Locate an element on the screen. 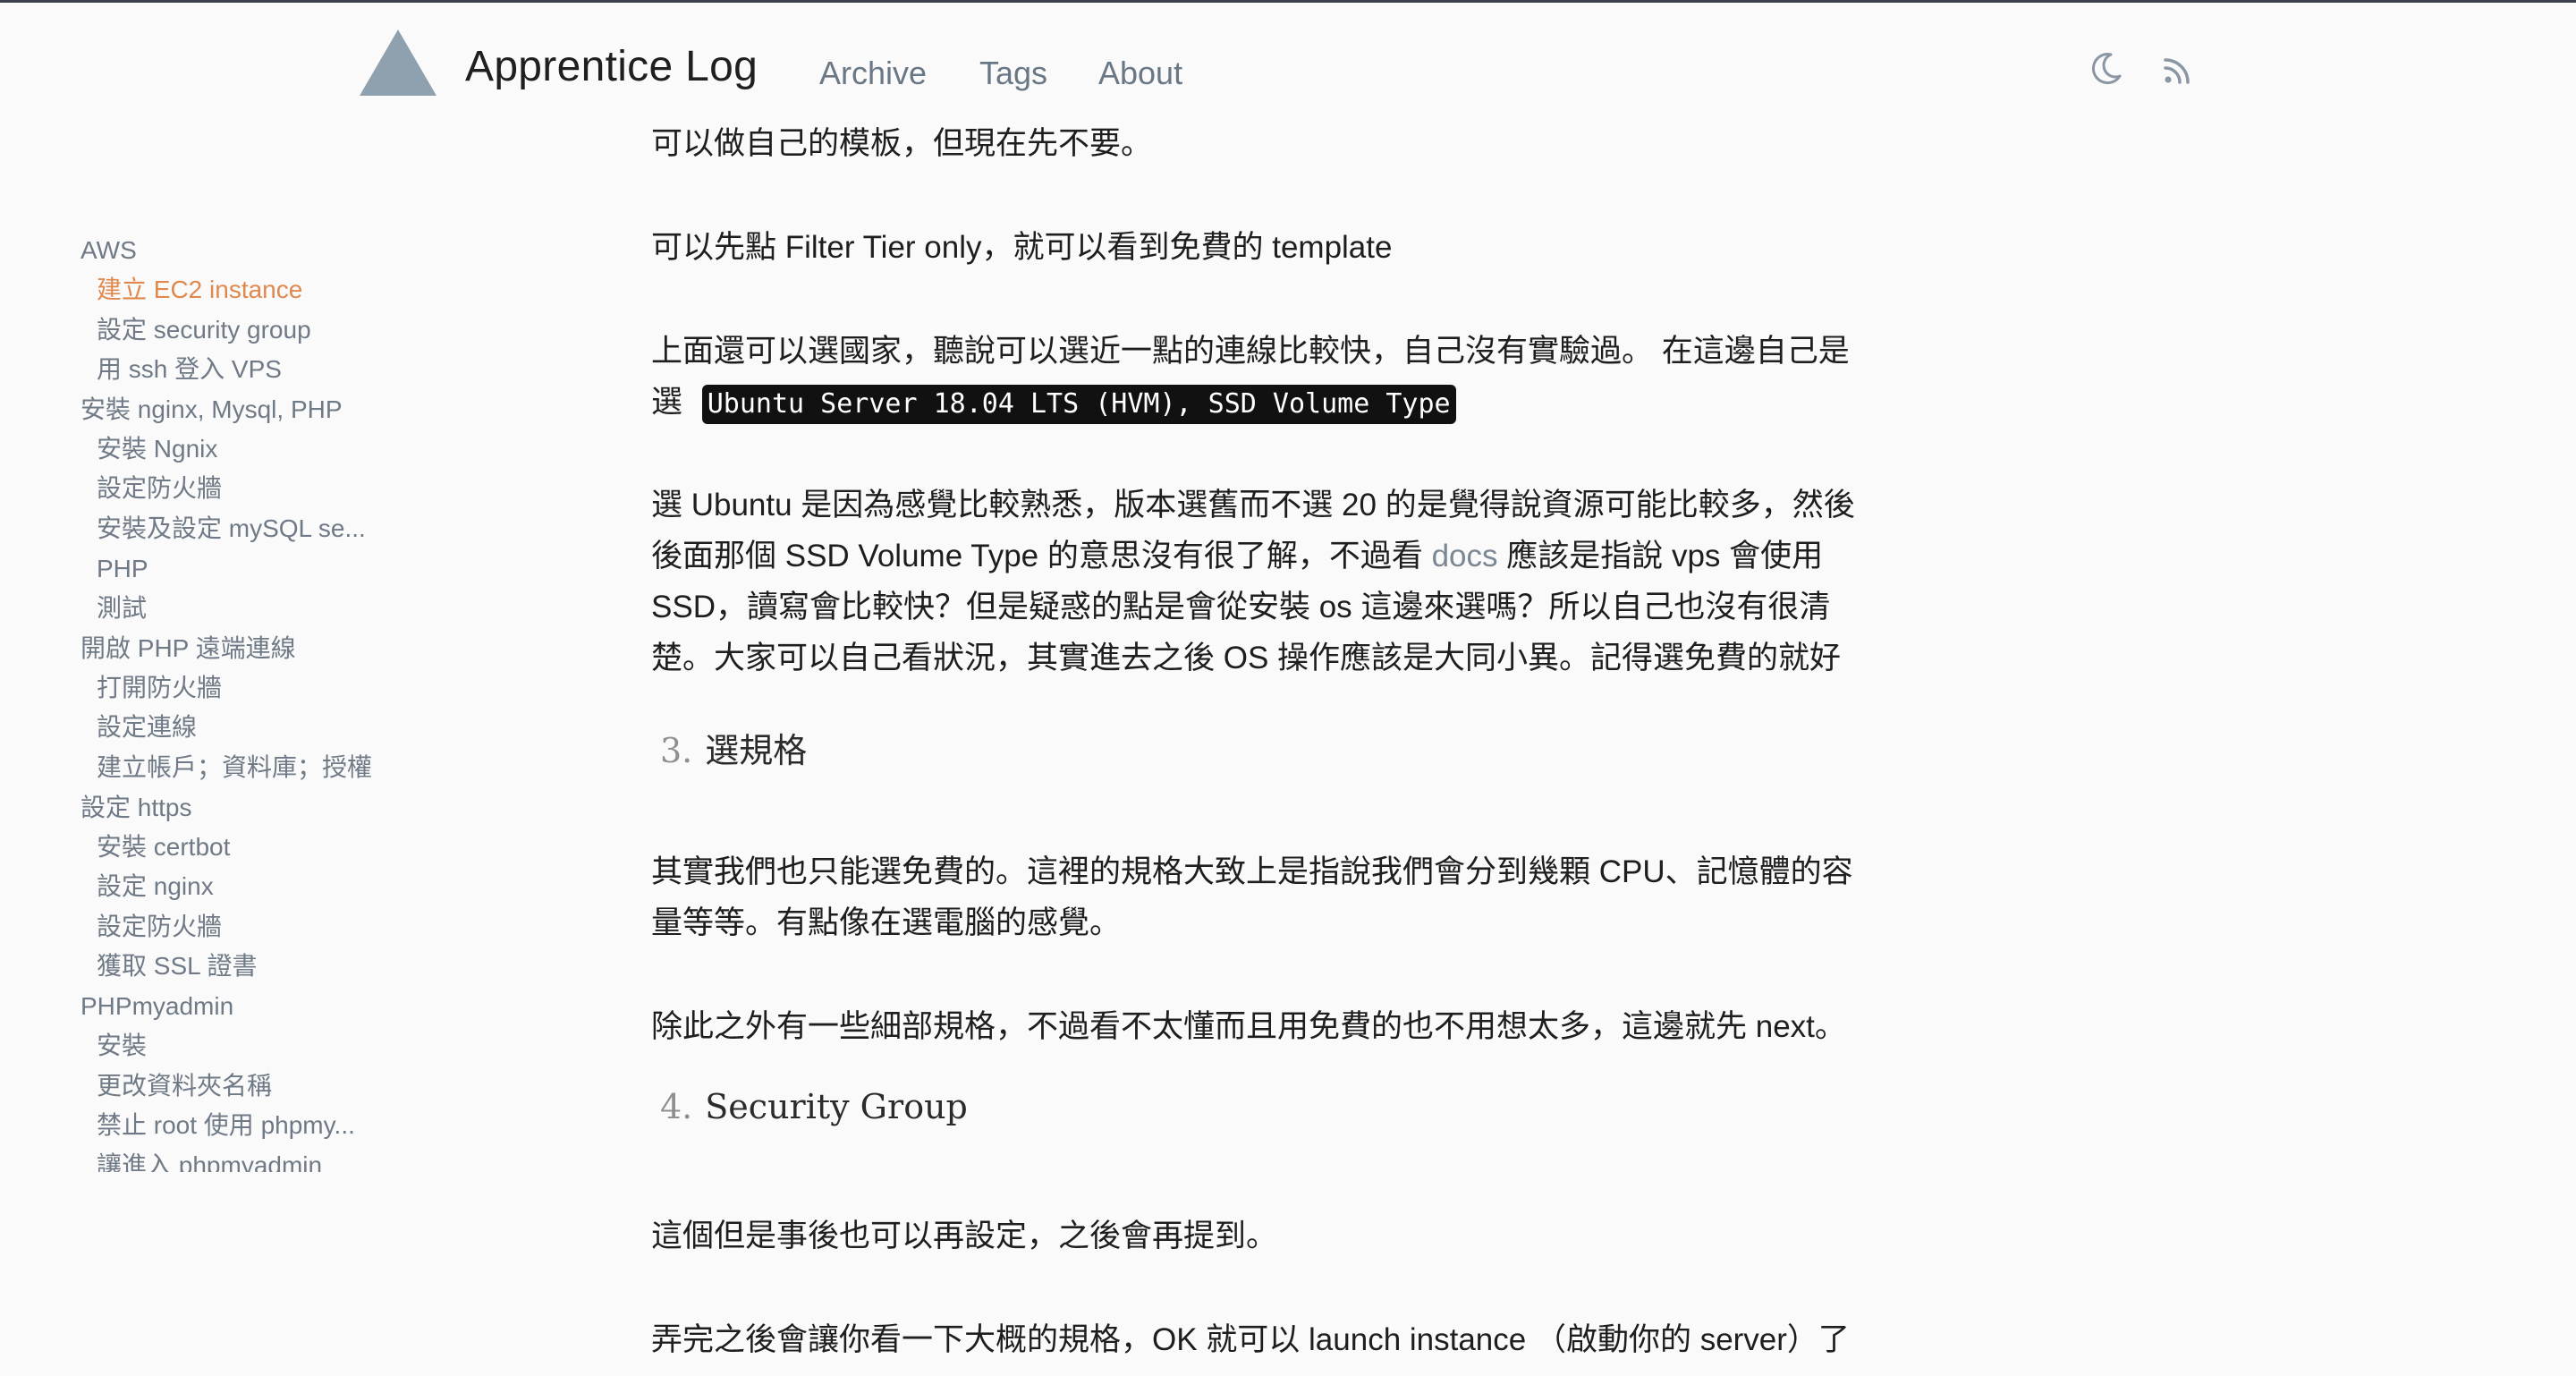 The width and height of the screenshot is (2576, 1376). moon-icon is located at coordinates (2105, 69).